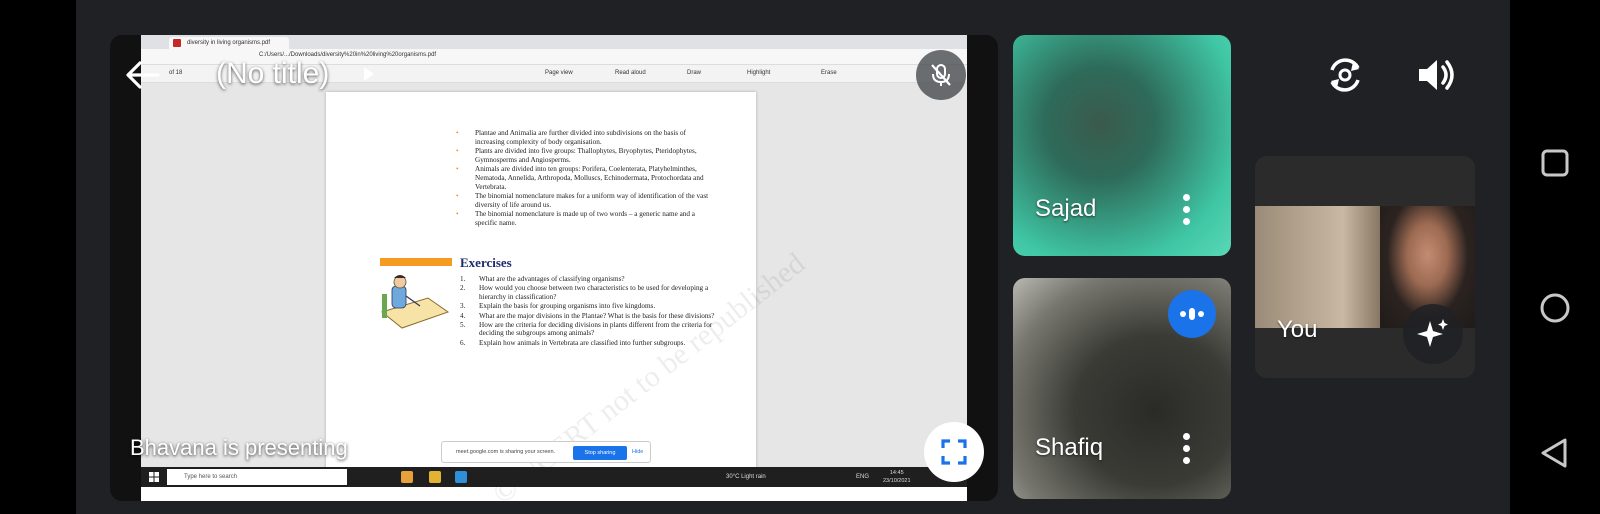 Image resolution: width=1600 pixels, height=514 pixels. Describe the element at coordinates (1365, 267) in the screenshot. I see `self-view-tile: You` at that location.